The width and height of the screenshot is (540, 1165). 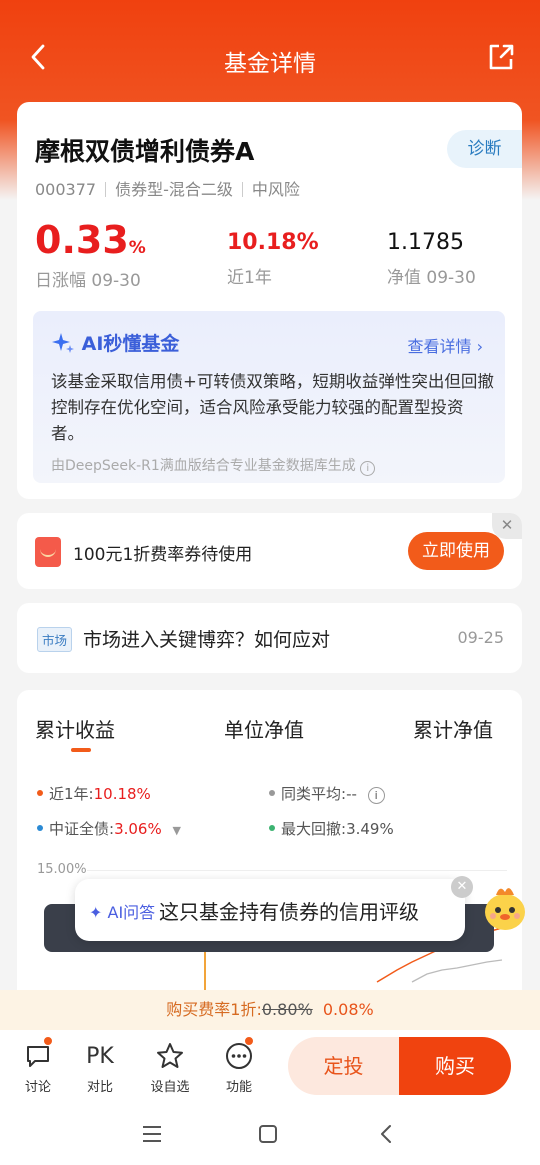 What do you see at coordinates (456, 551) in the screenshot?
I see `use-coupon-button: 立即使用` at bounding box center [456, 551].